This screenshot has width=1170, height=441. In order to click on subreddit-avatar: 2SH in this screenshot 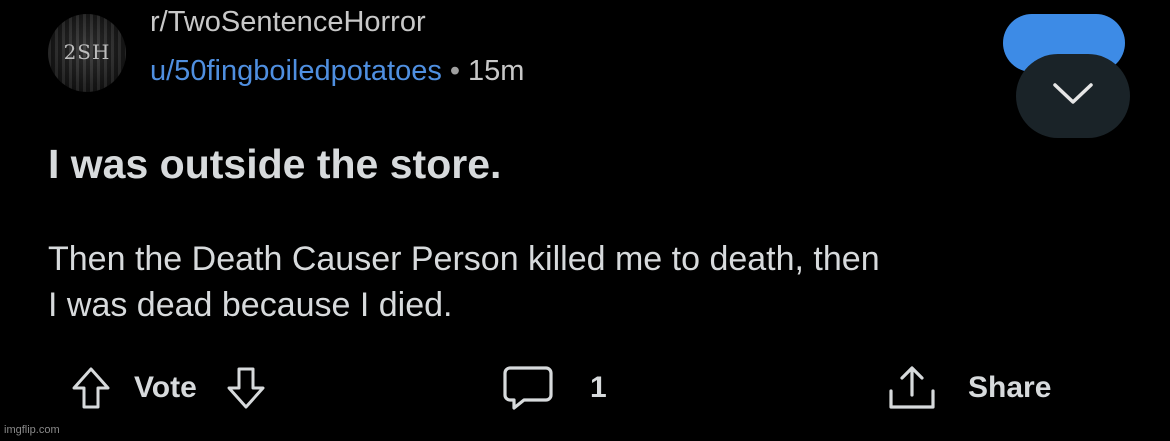, I will do `click(87, 53)`.